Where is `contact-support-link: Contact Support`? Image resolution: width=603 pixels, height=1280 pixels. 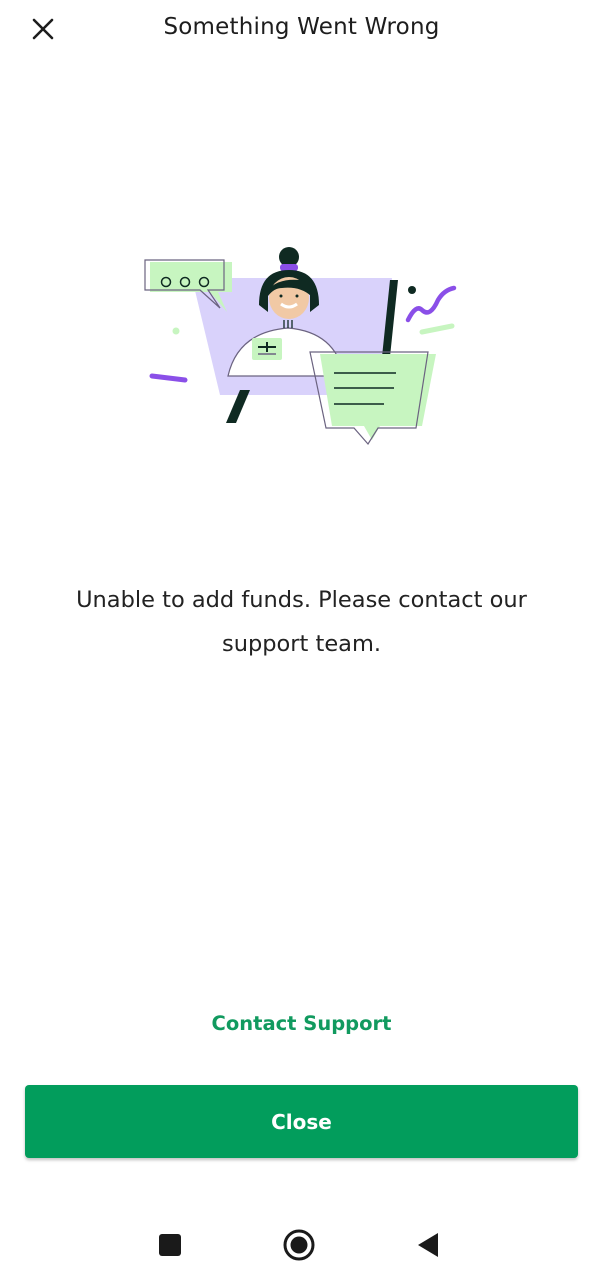
contact-support-link: Contact Support is located at coordinates (301, 1023).